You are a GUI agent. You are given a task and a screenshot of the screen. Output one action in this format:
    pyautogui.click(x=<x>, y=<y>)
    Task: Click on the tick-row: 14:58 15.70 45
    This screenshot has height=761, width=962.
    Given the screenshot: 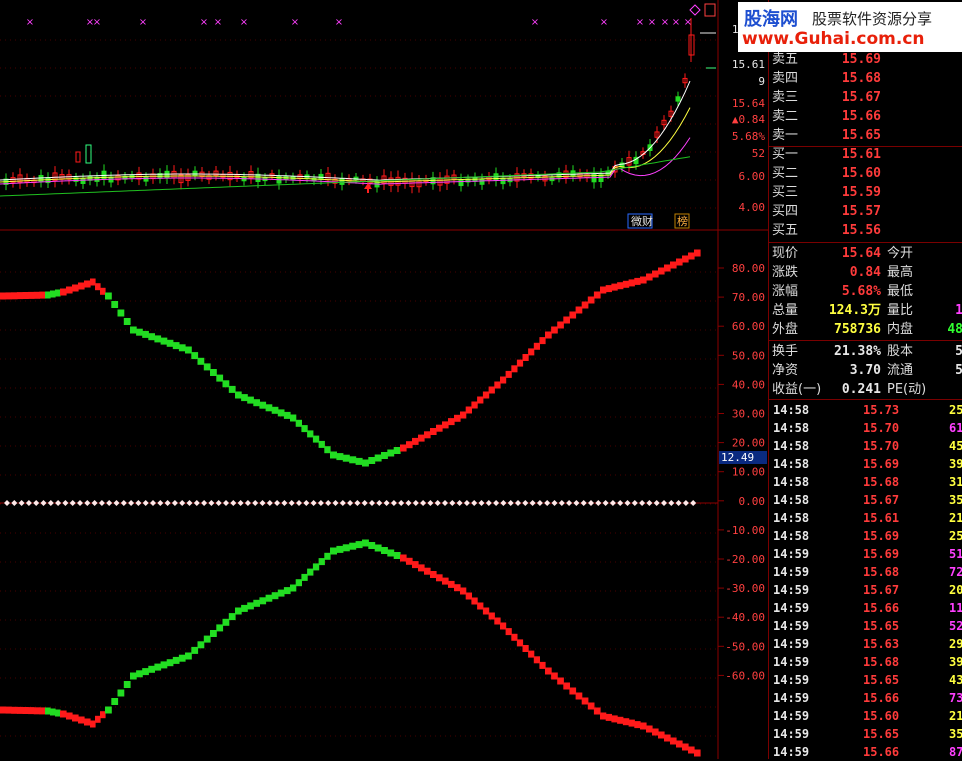 What is the action you would take?
    pyautogui.click(x=865, y=446)
    